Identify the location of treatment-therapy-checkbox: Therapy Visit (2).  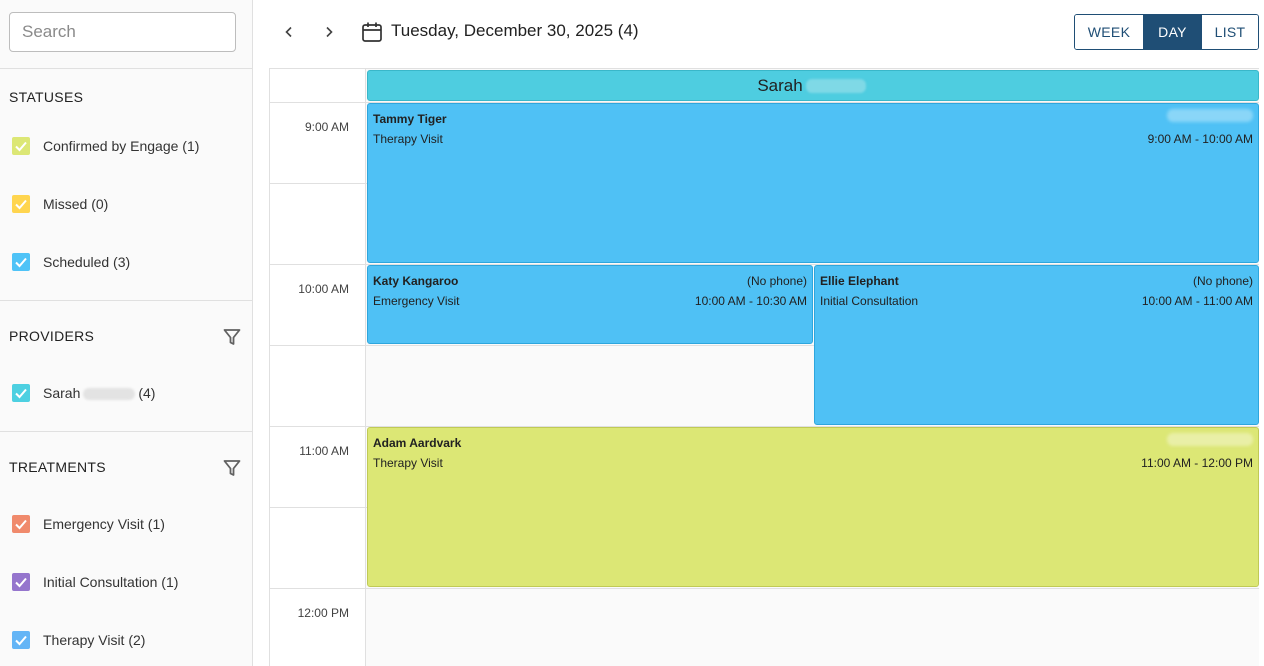
(78, 640).